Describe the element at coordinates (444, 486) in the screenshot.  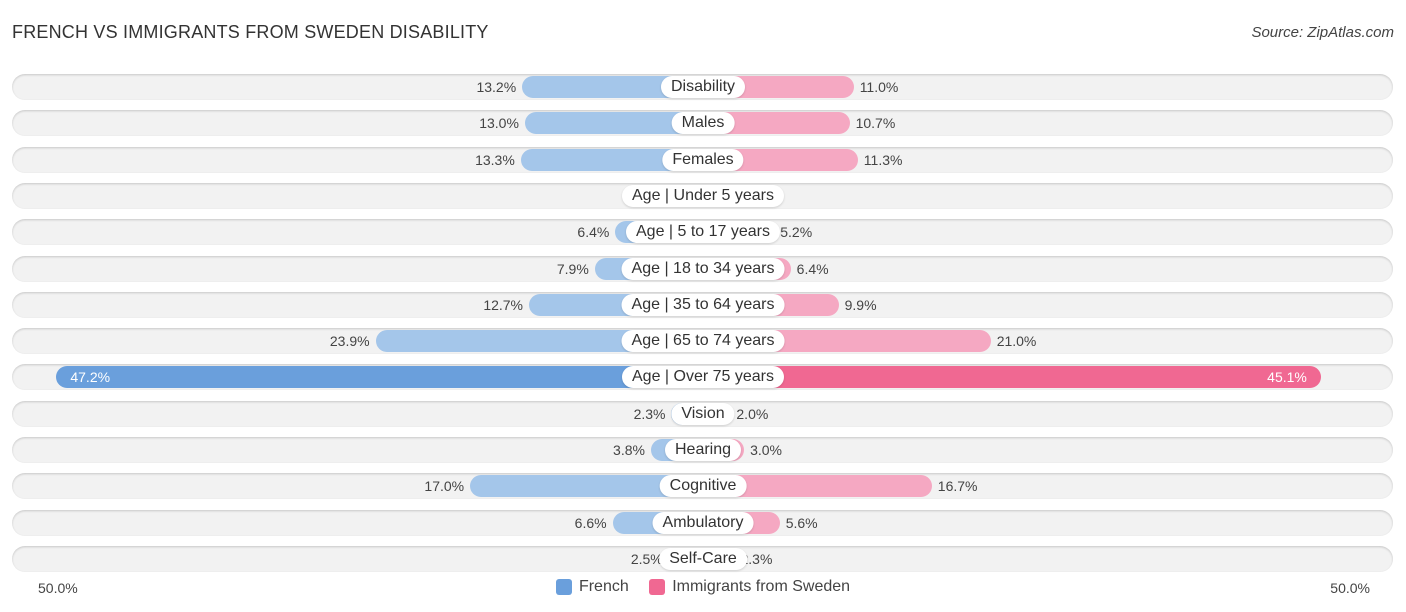
I see `value-label-french: 17.0%` at that location.